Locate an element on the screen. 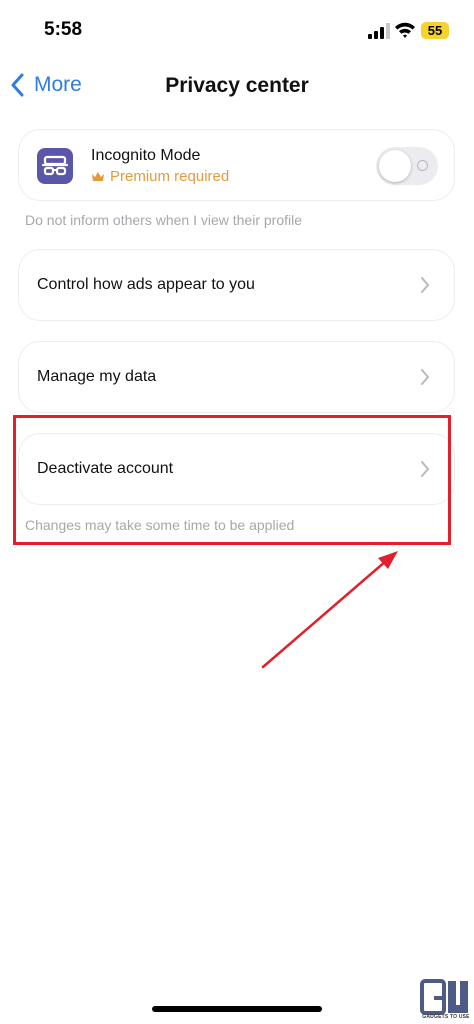  row-manage-data: Manage my data is located at coordinates (236, 377).